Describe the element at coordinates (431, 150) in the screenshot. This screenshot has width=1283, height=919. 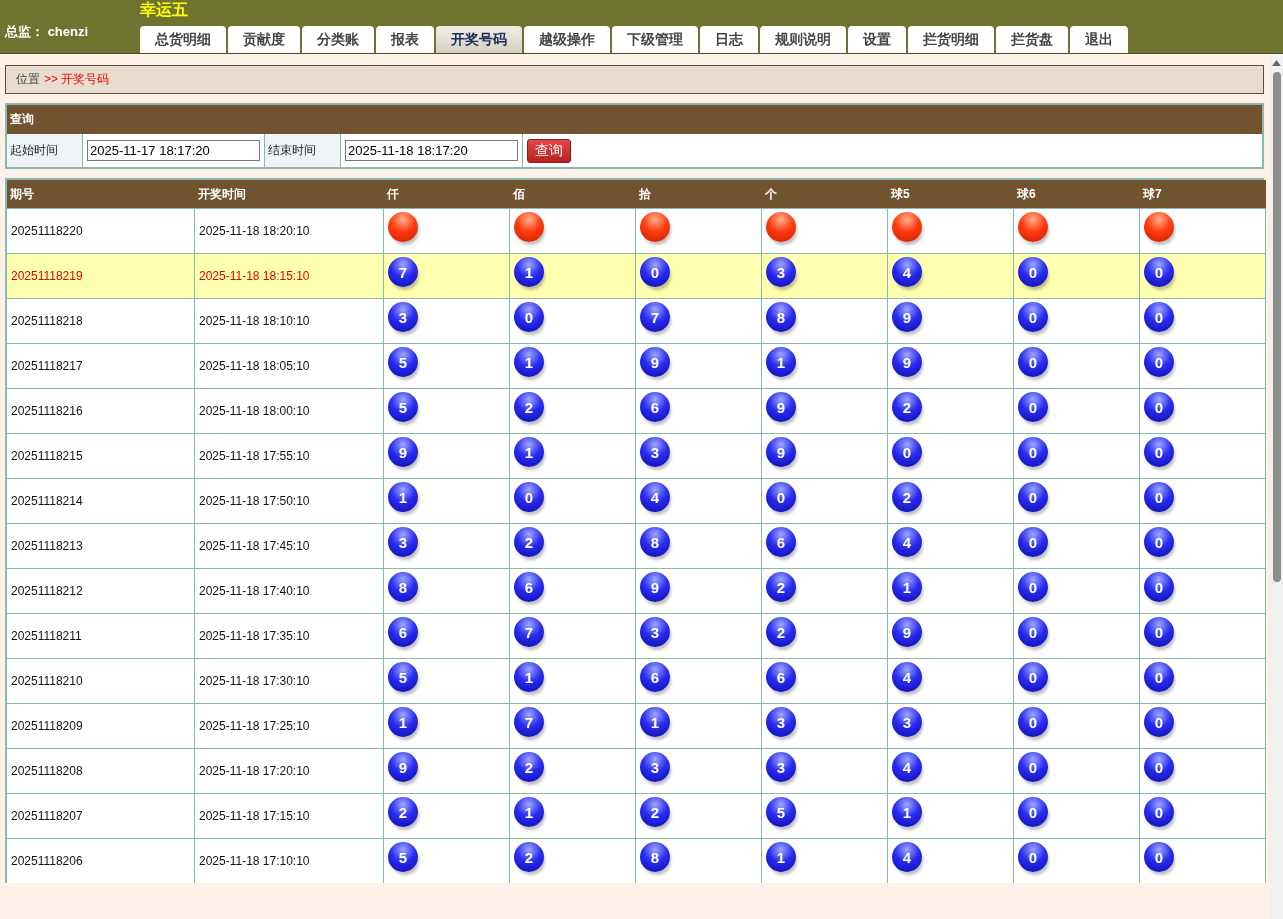
I see `input-field: 2025-11-18 18:17:20` at that location.